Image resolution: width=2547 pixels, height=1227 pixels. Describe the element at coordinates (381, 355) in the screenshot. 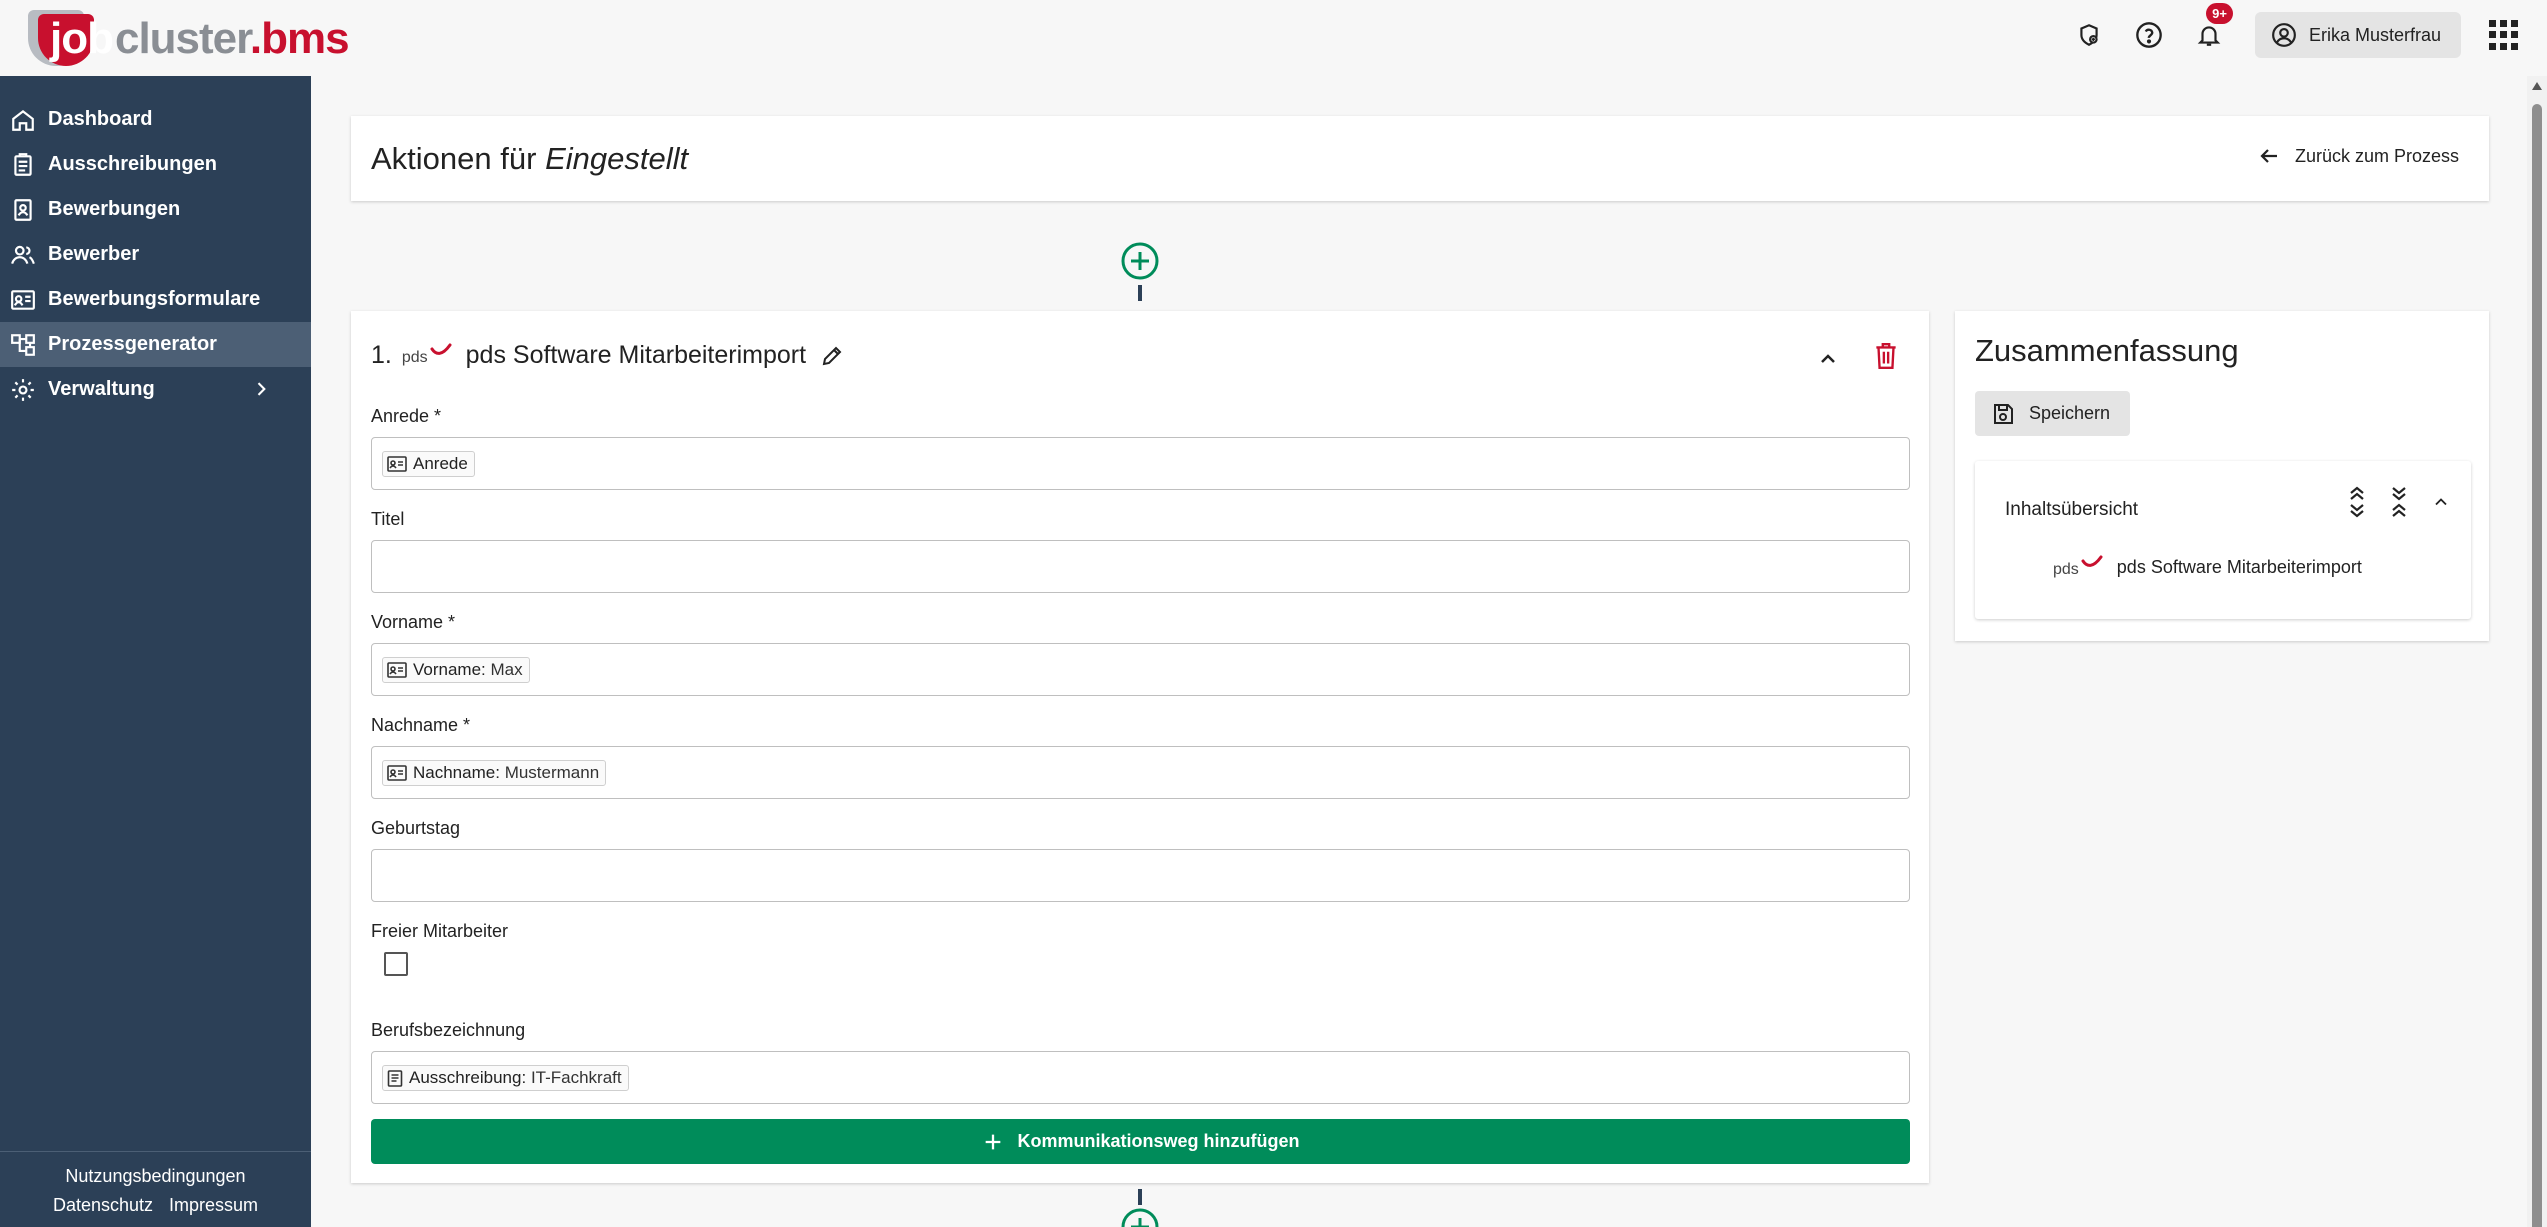

I see `action-number: 1.` at that location.